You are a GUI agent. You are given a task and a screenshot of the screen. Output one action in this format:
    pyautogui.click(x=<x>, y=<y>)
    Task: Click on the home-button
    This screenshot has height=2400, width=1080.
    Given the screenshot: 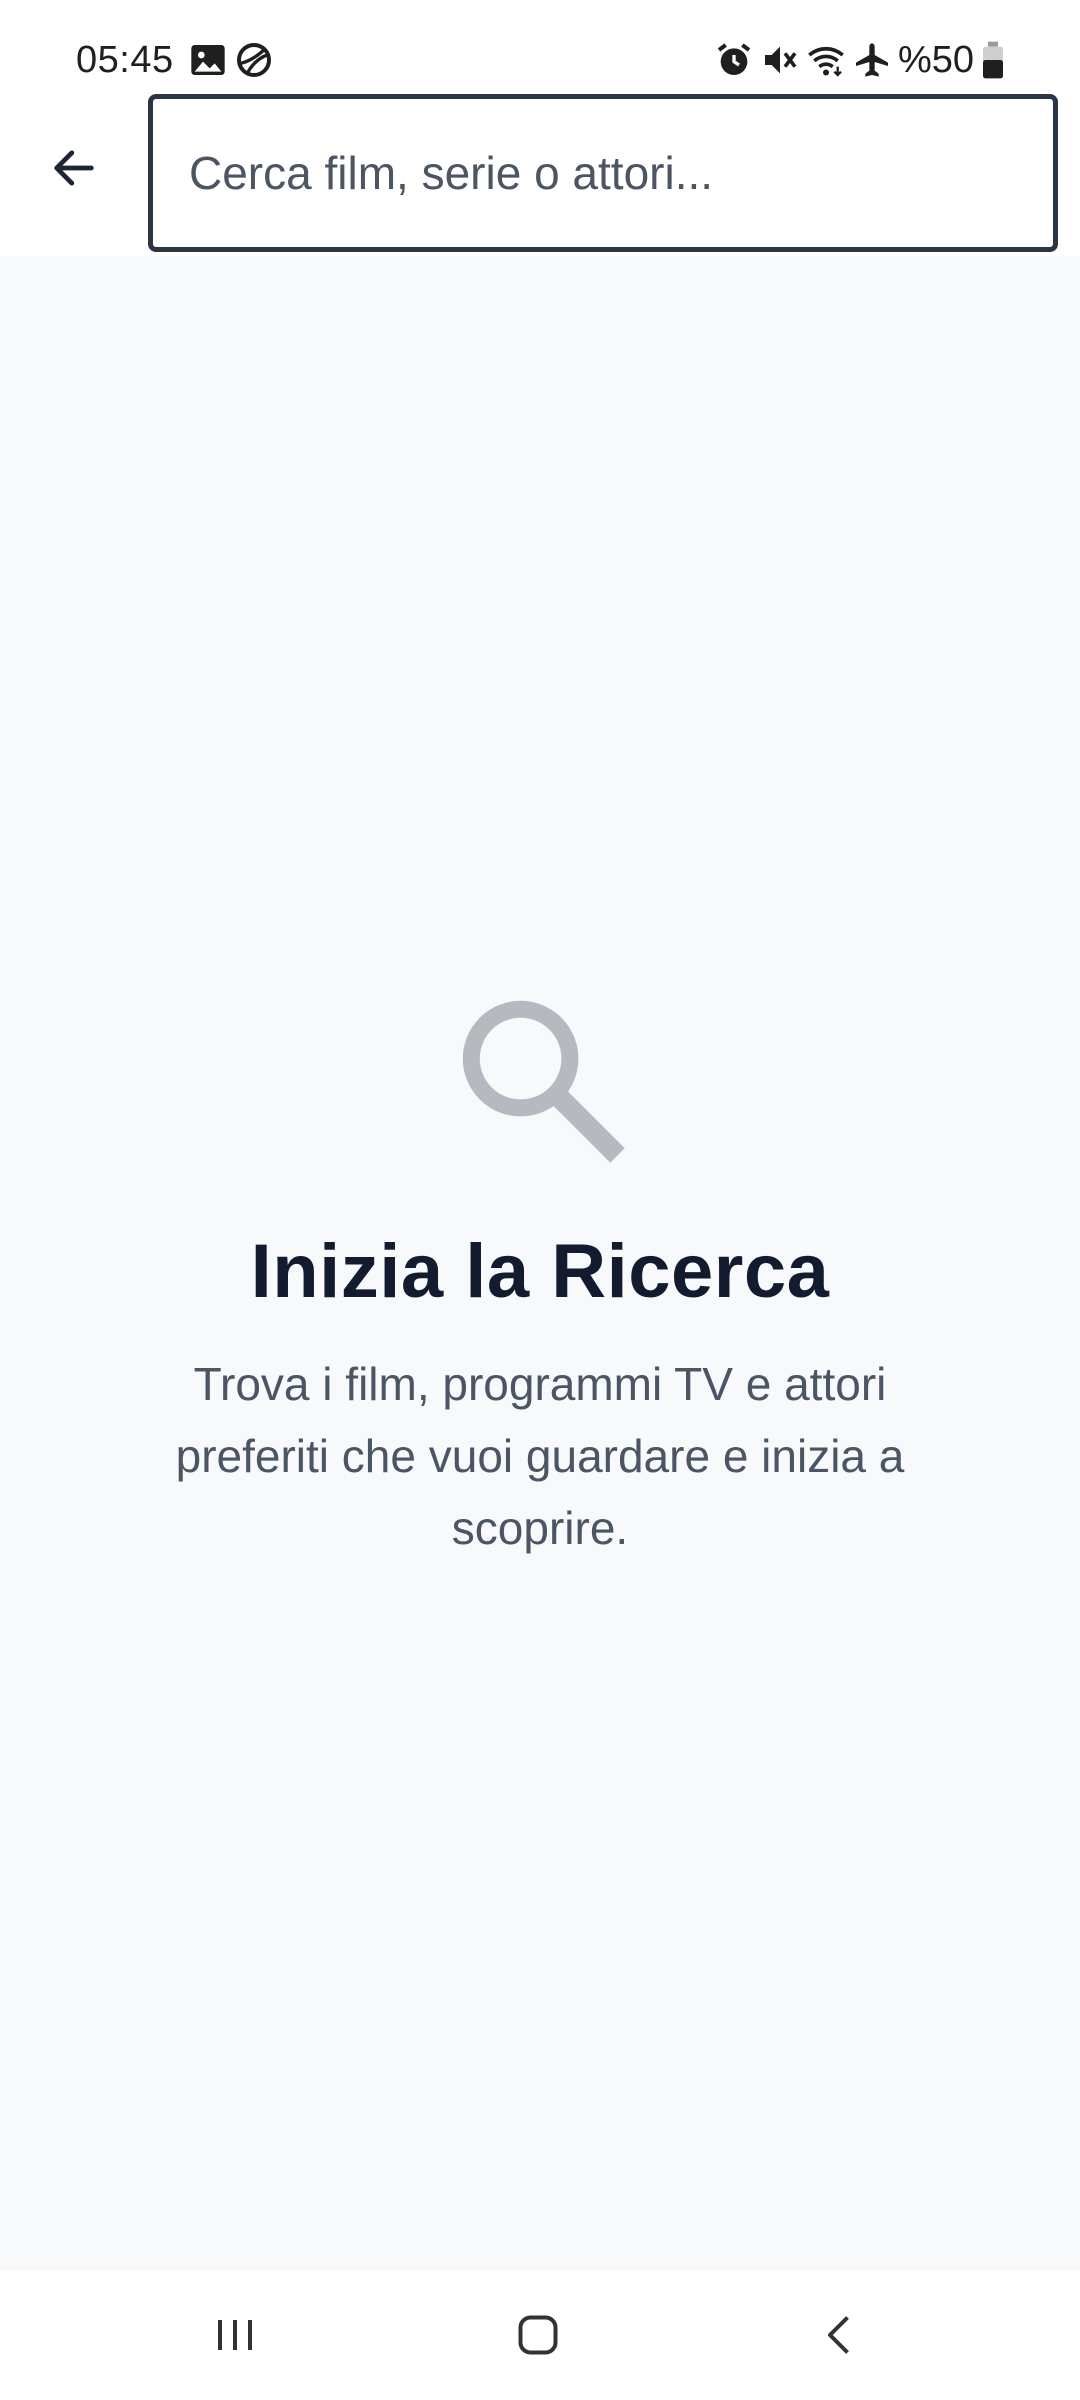 What is the action you would take?
    pyautogui.click(x=538, y=2335)
    